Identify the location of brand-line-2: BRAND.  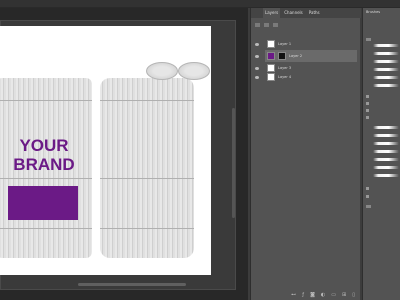
(44, 164).